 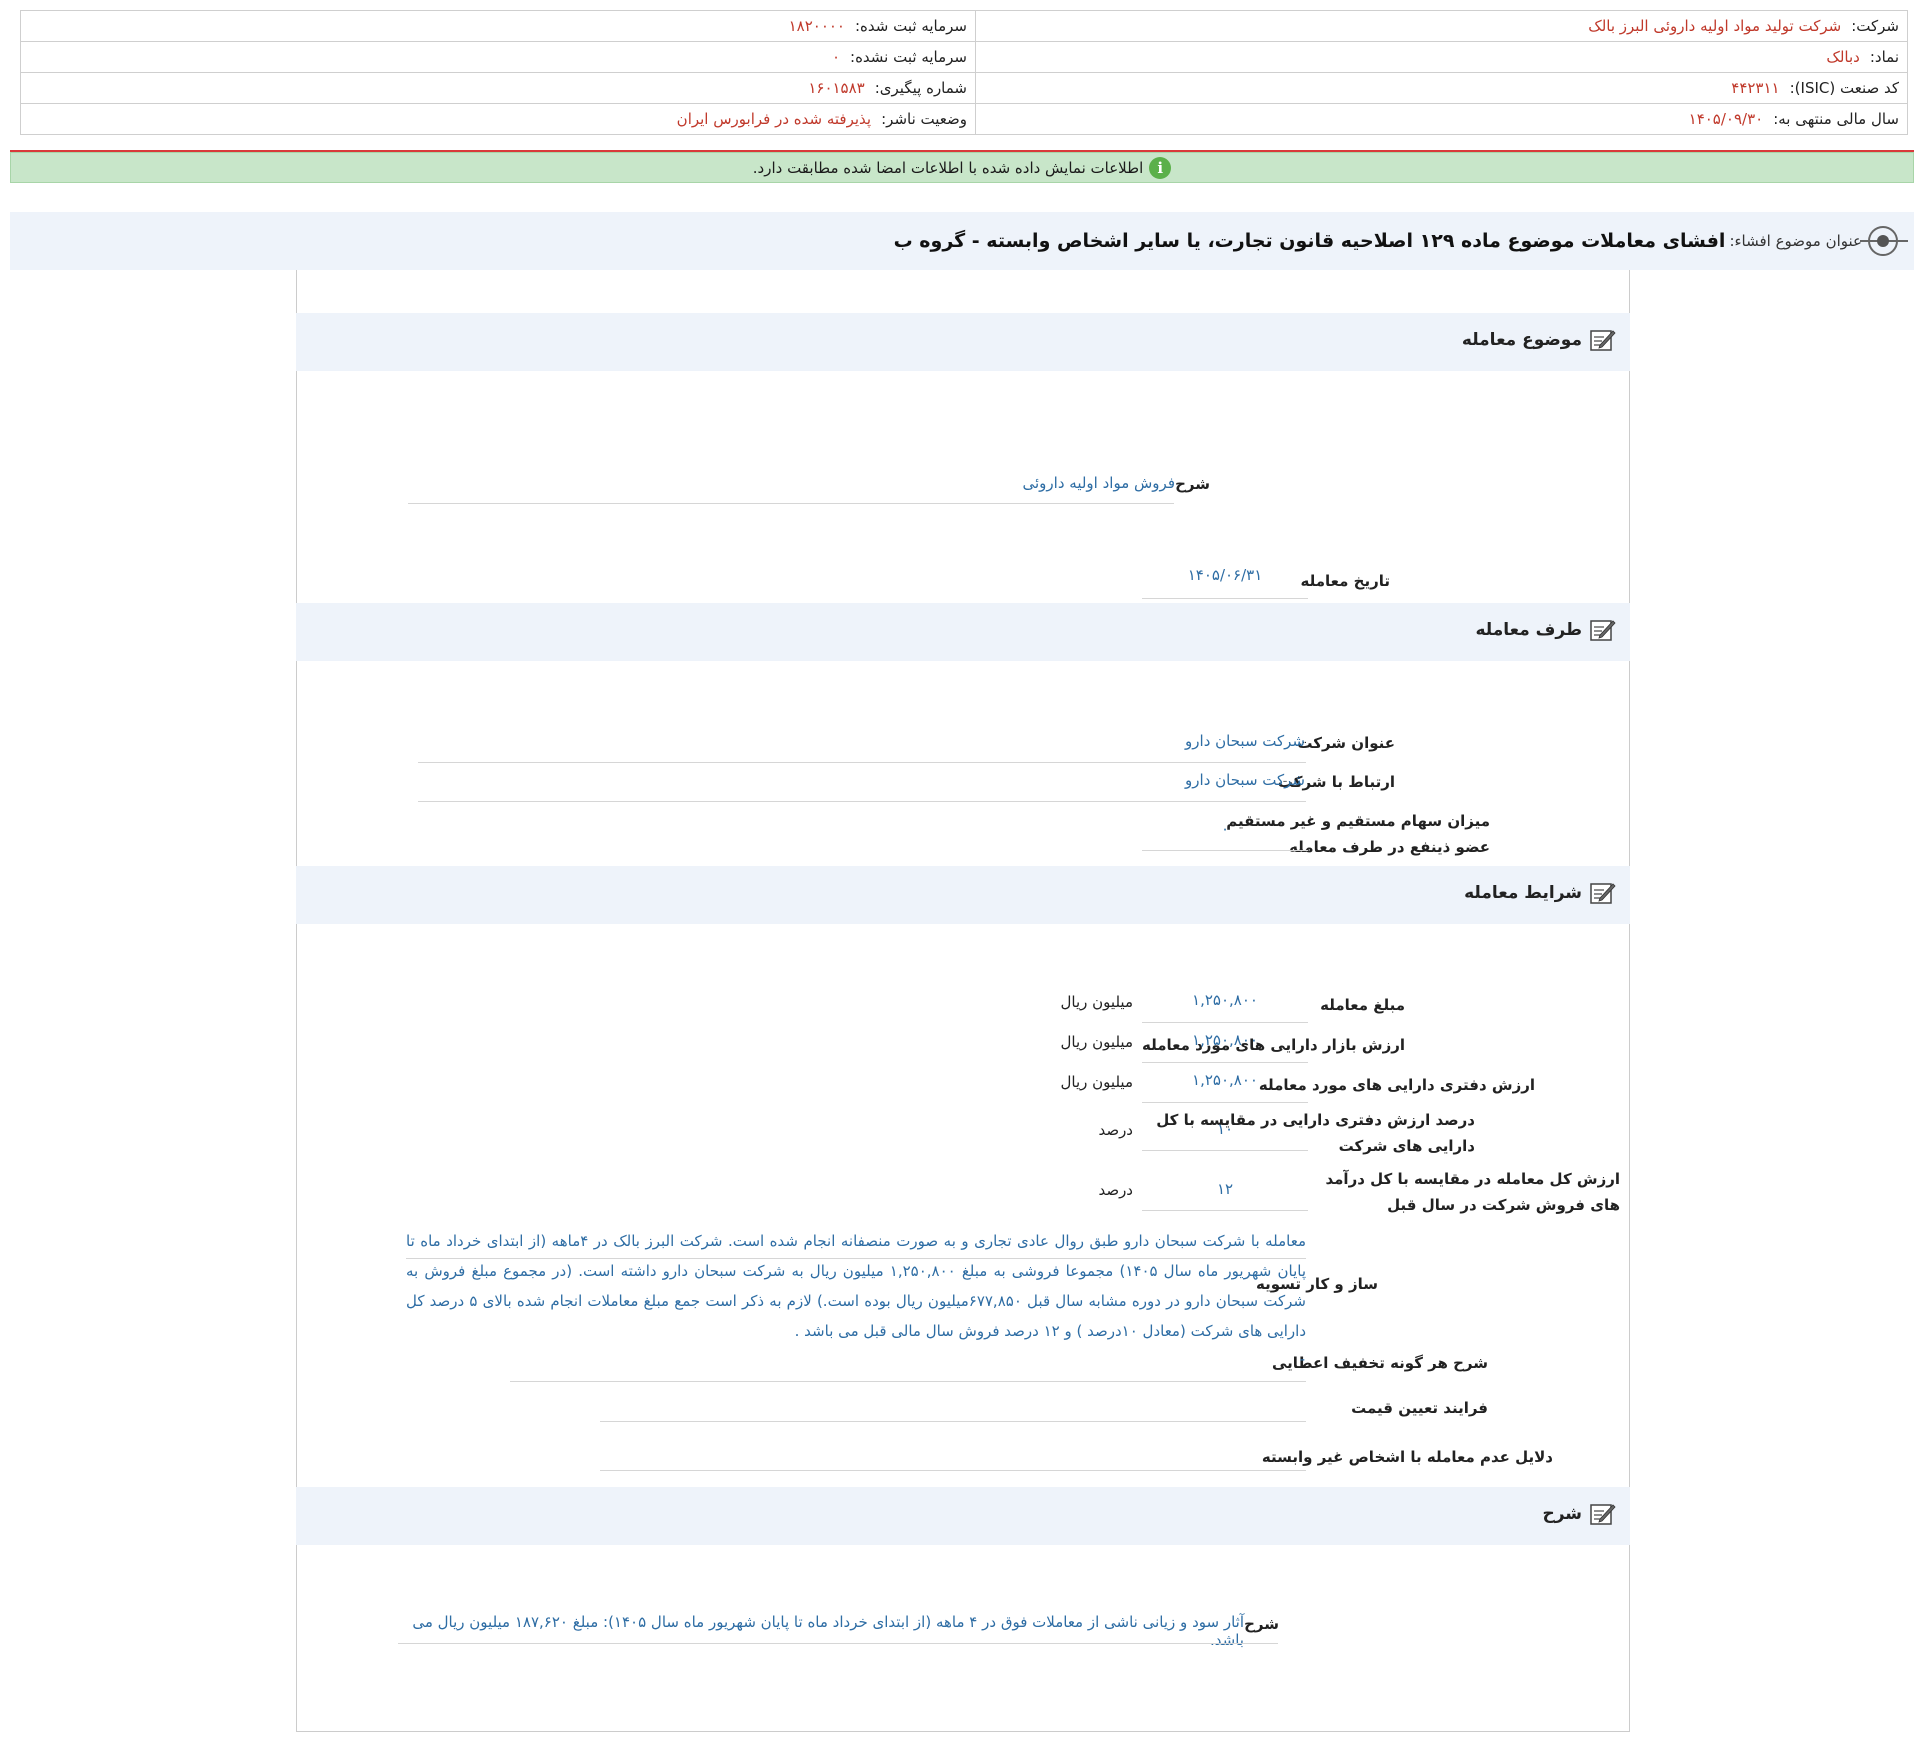 What do you see at coordinates (1875, 26) in the screenshot?
I see `company-label: شرکت:` at bounding box center [1875, 26].